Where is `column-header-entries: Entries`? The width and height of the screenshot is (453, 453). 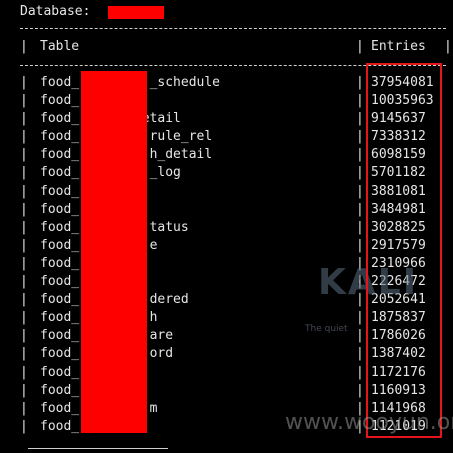
column-header-entries: Entries is located at coordinates (398, 46).